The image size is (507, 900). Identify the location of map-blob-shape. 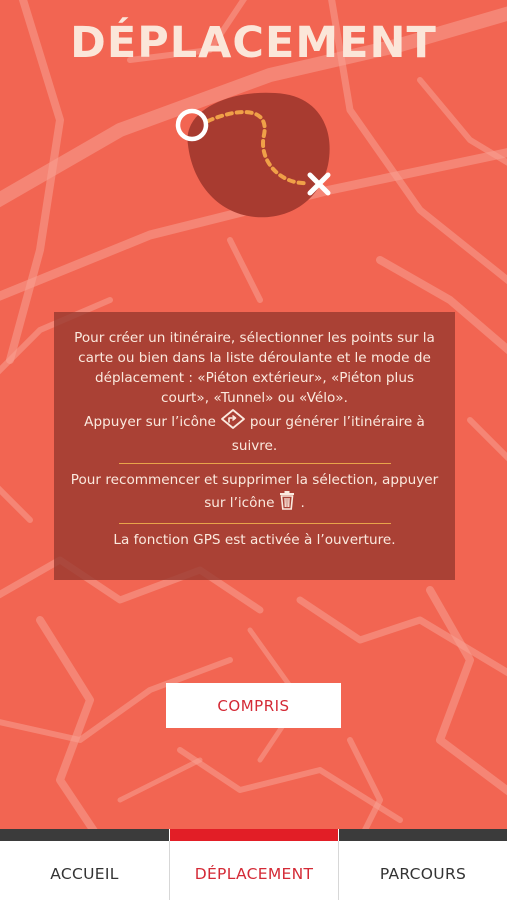
(258, 155).